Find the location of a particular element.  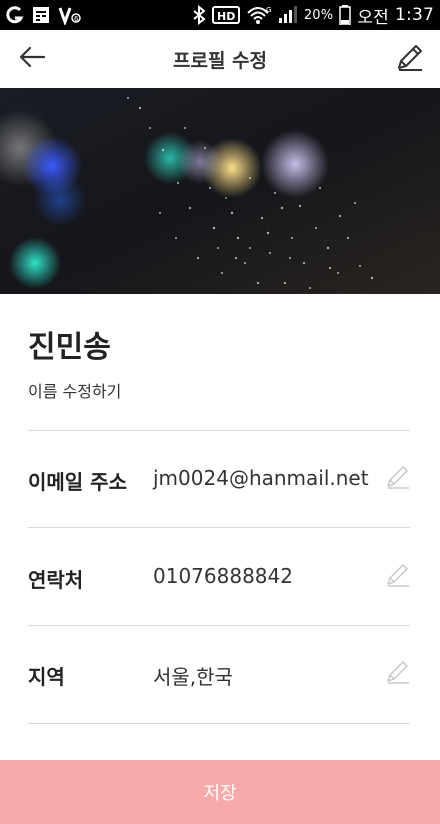

field-row-phone: 연락처 01076888842 is located at coordinates (220, 578).